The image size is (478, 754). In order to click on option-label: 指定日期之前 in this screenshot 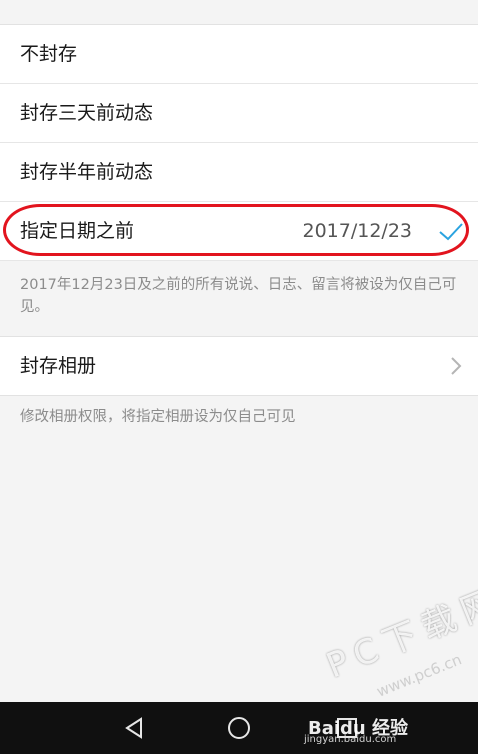, I will do `click(77, 231)`.